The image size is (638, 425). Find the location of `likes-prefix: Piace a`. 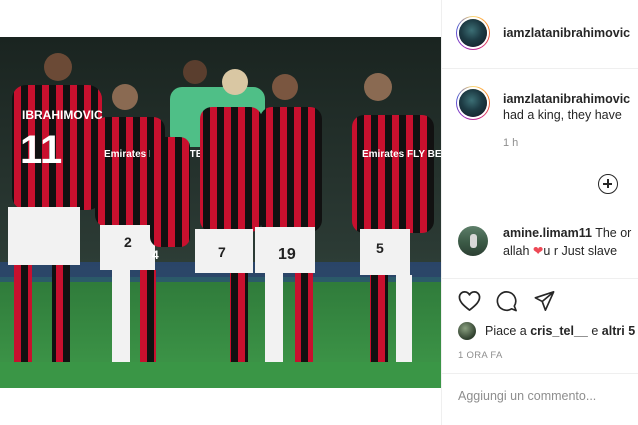

likes-prefix: Piace a is located at coordinates (506, 331).